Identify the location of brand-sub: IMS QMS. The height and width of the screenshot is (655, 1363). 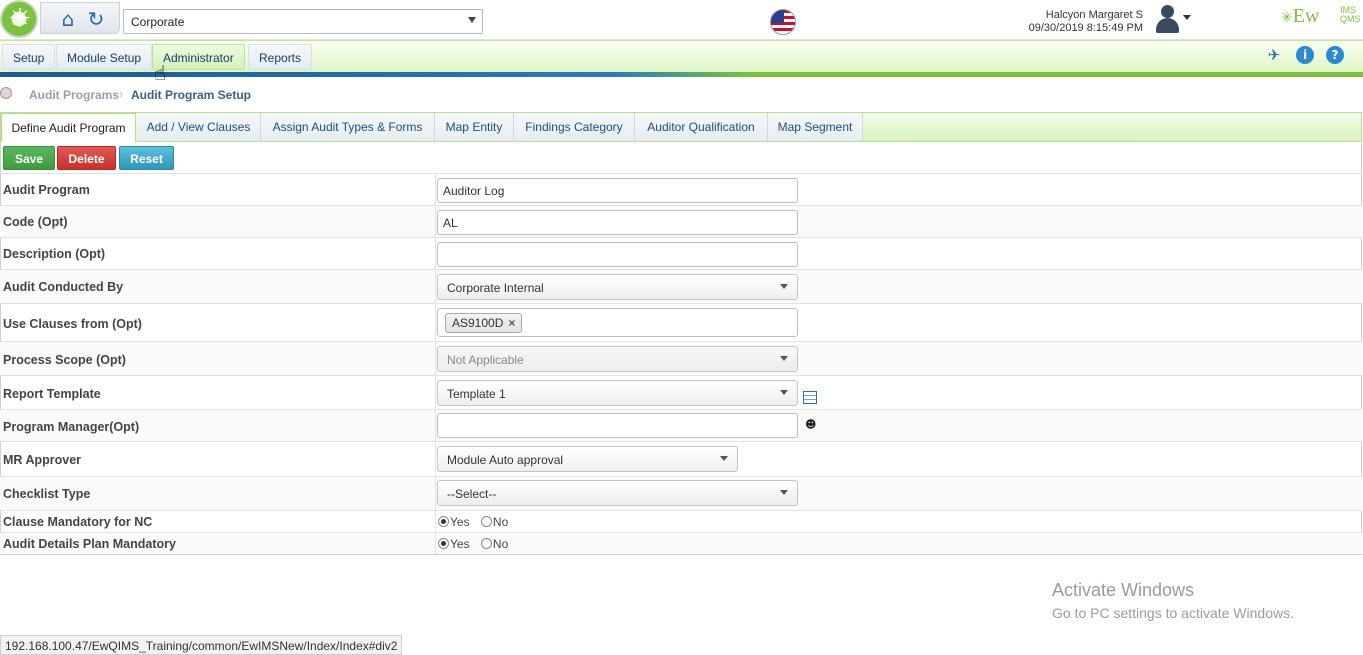
(1350, 15).